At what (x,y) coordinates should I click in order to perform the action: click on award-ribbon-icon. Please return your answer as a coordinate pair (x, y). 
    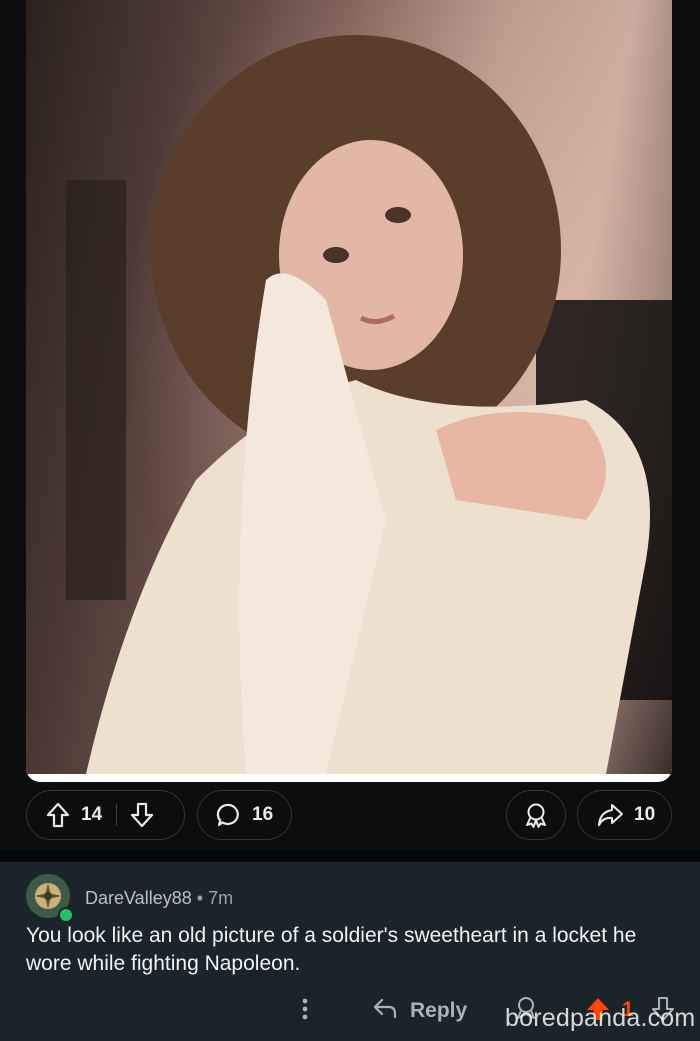
    Looking at the image, I should click on (536, 815).